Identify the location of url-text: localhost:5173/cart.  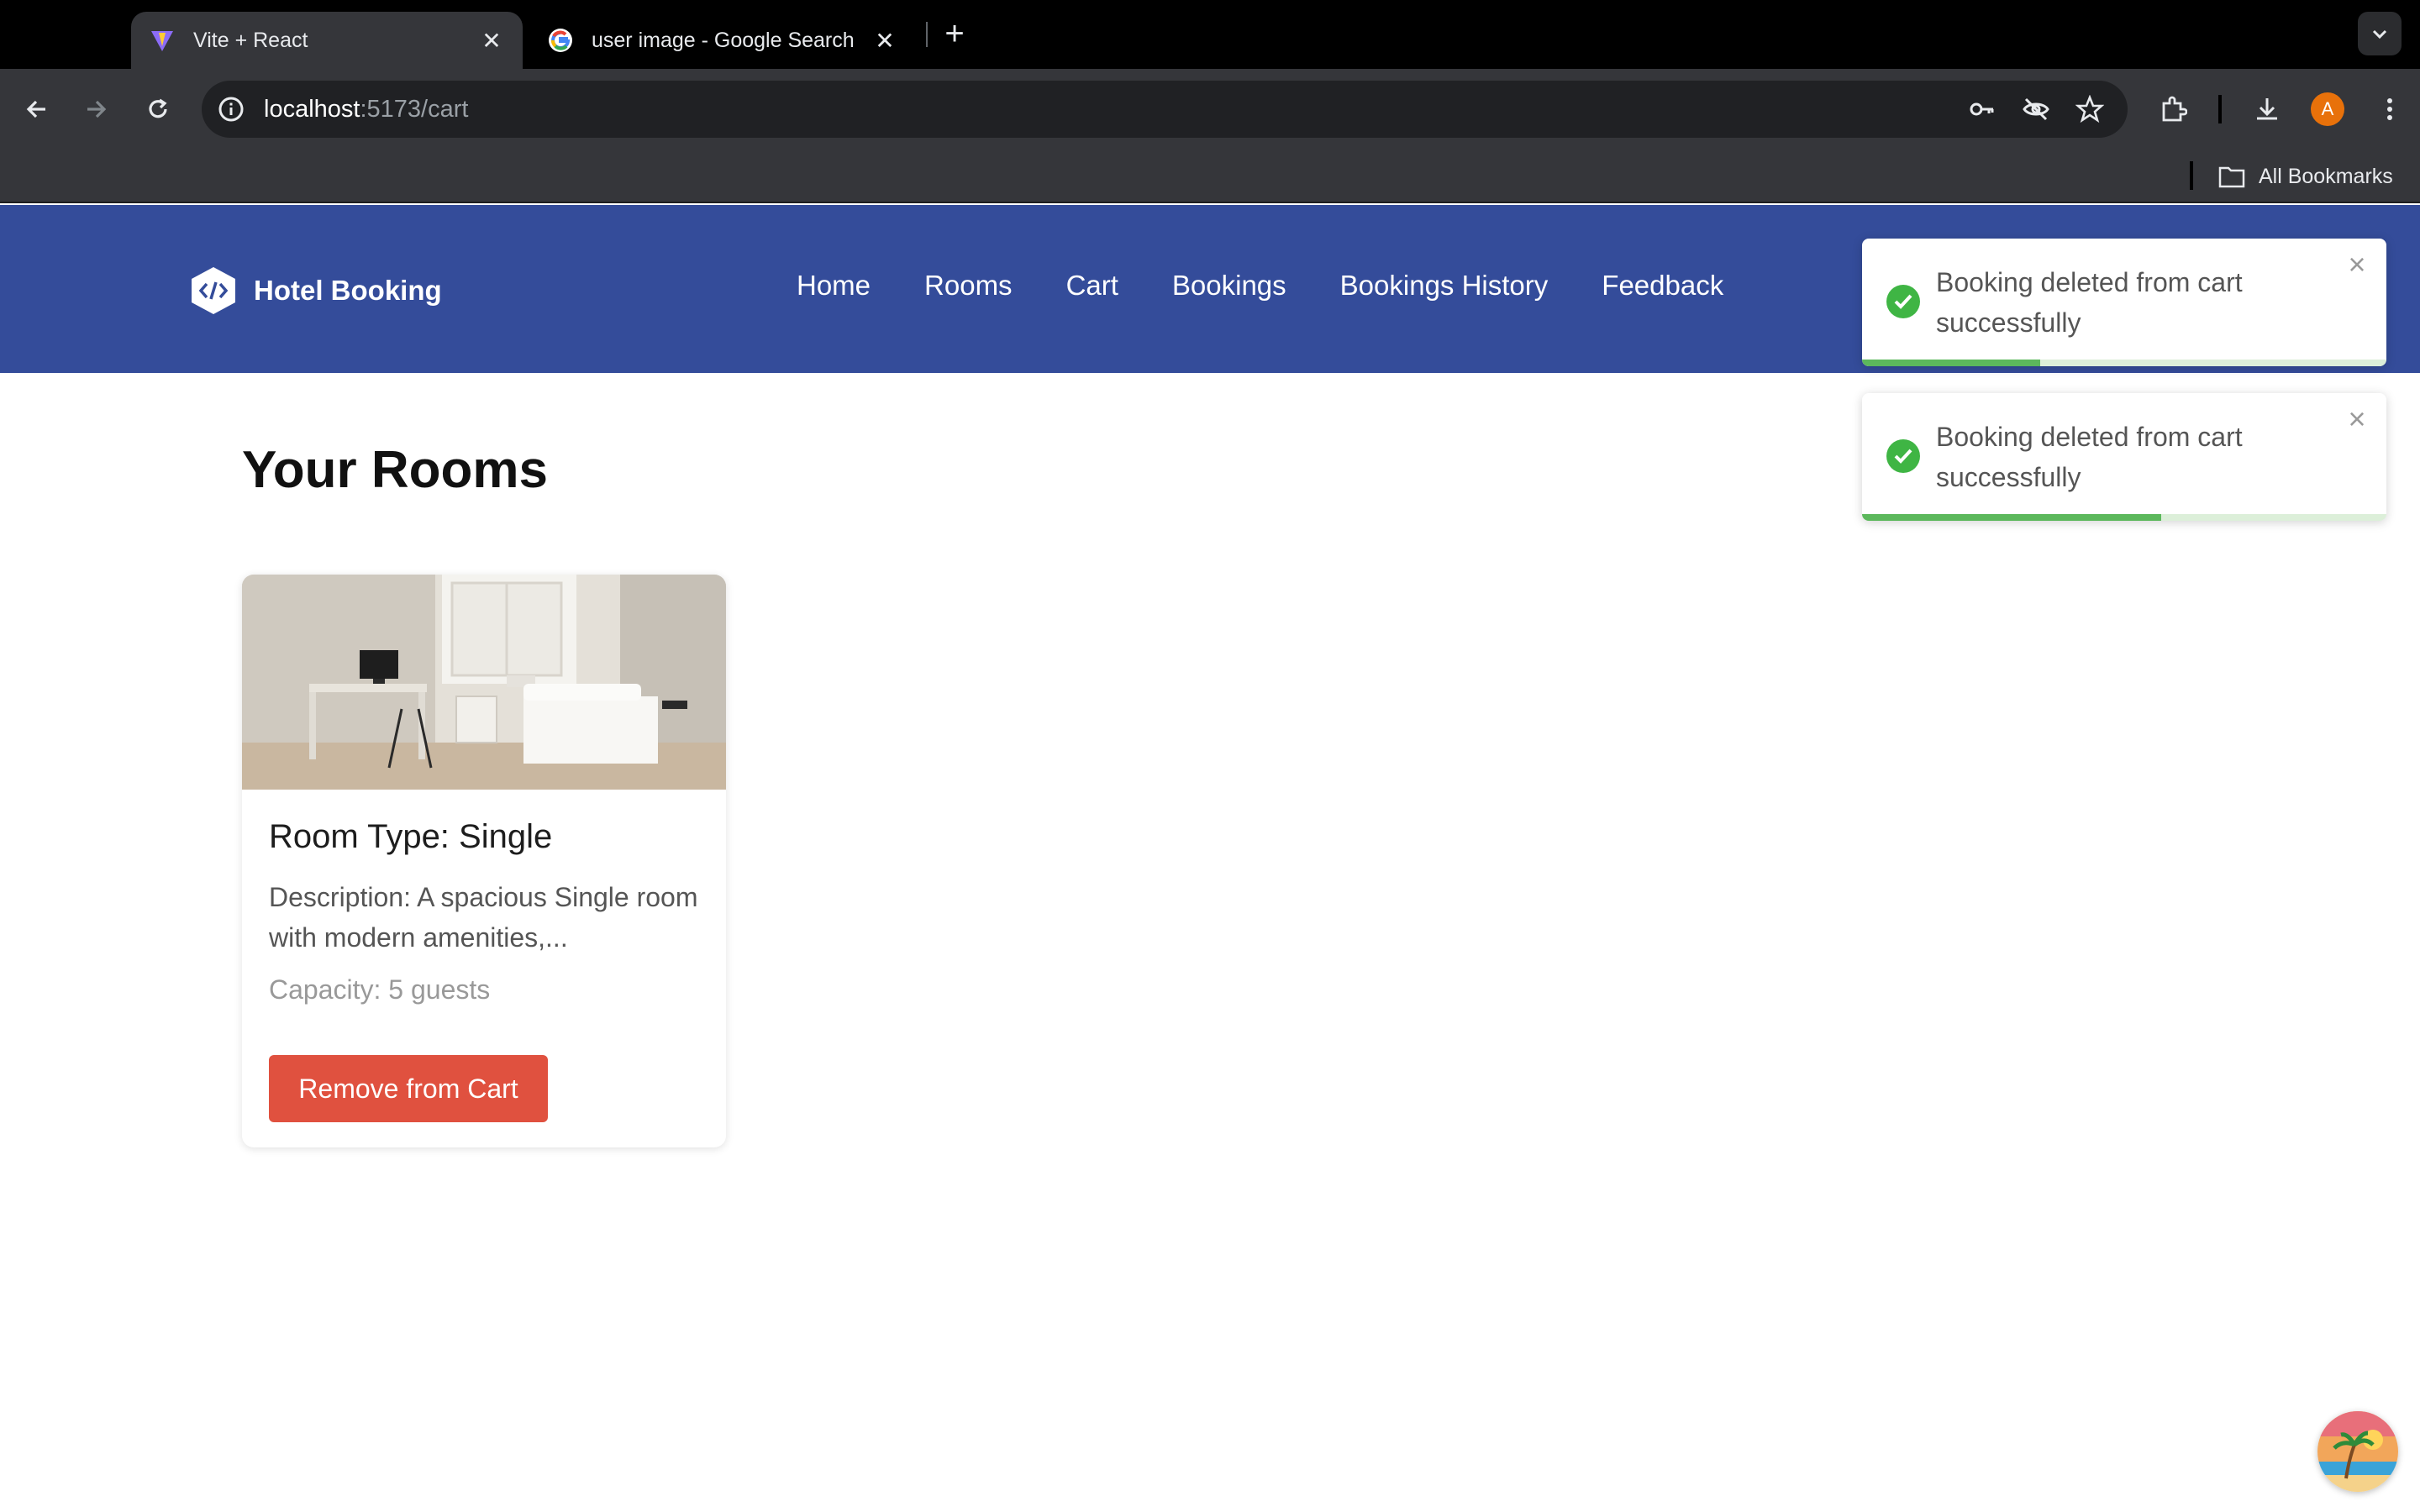
(367, 109).